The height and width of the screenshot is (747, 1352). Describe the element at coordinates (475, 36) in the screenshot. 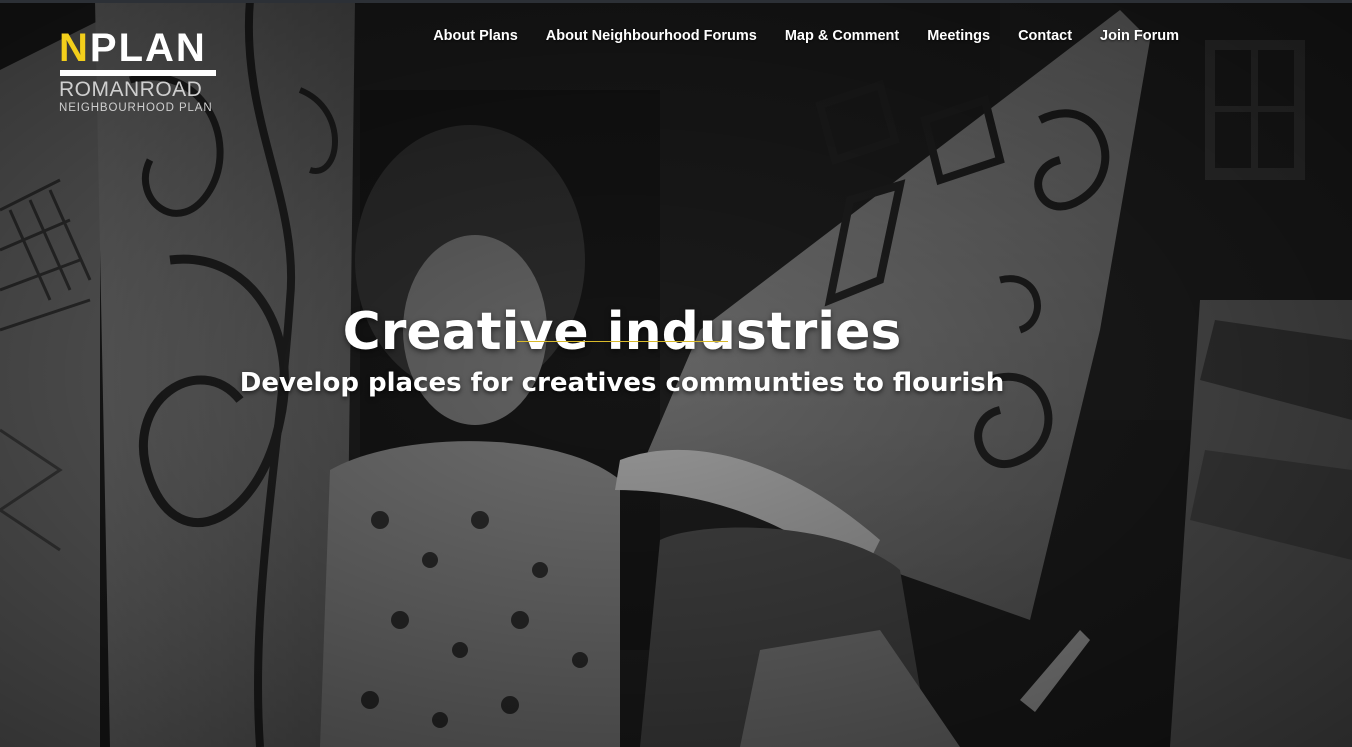

I see `nav-about-plans: About Plans` at that location.